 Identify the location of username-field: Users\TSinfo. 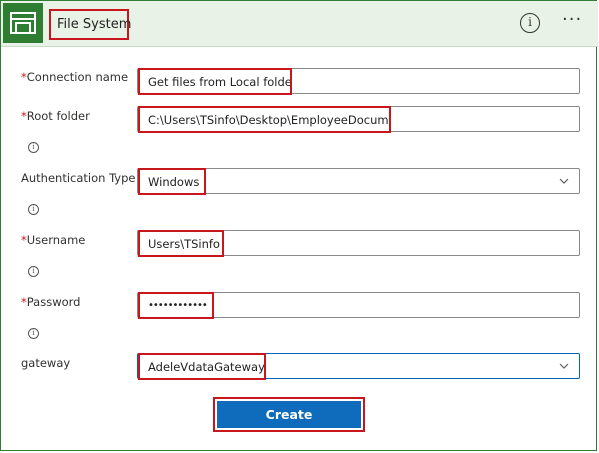
(358, 243).